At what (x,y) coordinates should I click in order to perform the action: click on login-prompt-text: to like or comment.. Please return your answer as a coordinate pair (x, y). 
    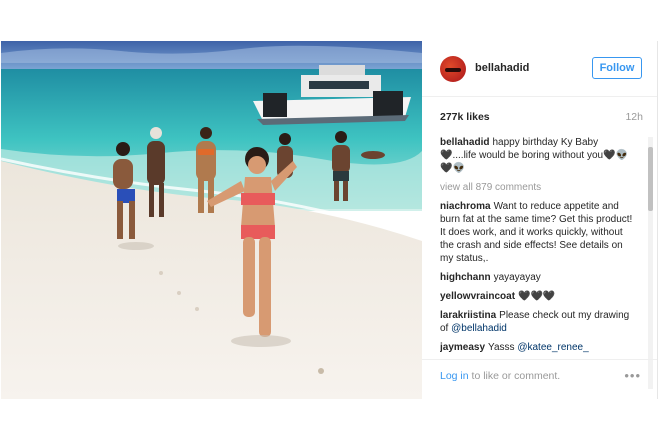
    Looking at the image, I should click on (514, 376).